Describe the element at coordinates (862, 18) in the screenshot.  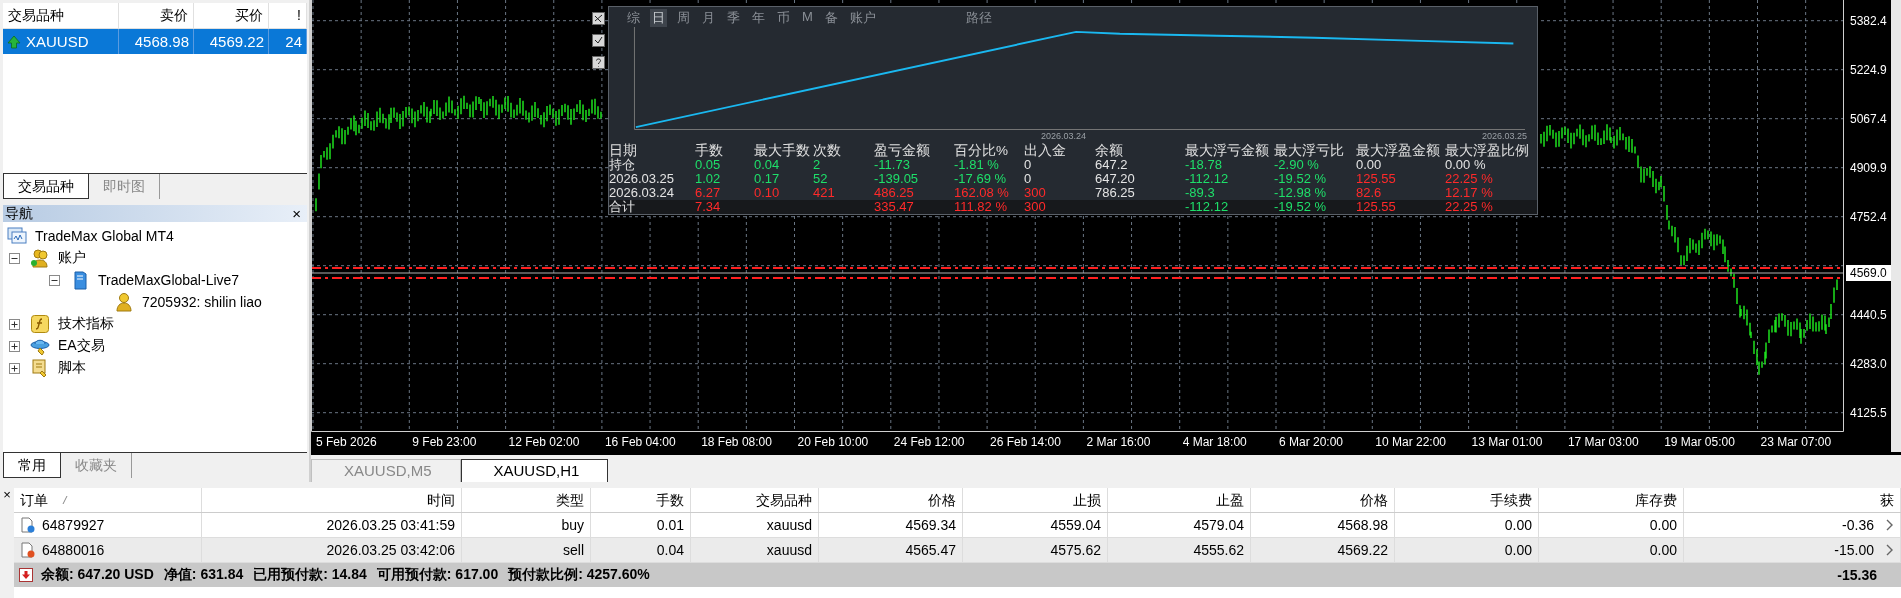
I see `period-tab: 账户` at that location.